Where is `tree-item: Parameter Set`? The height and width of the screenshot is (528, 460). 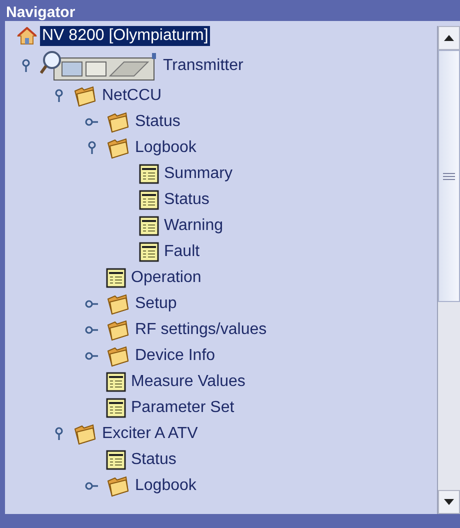 tree-item: Parameter Set is located at coordinates (182, 408).